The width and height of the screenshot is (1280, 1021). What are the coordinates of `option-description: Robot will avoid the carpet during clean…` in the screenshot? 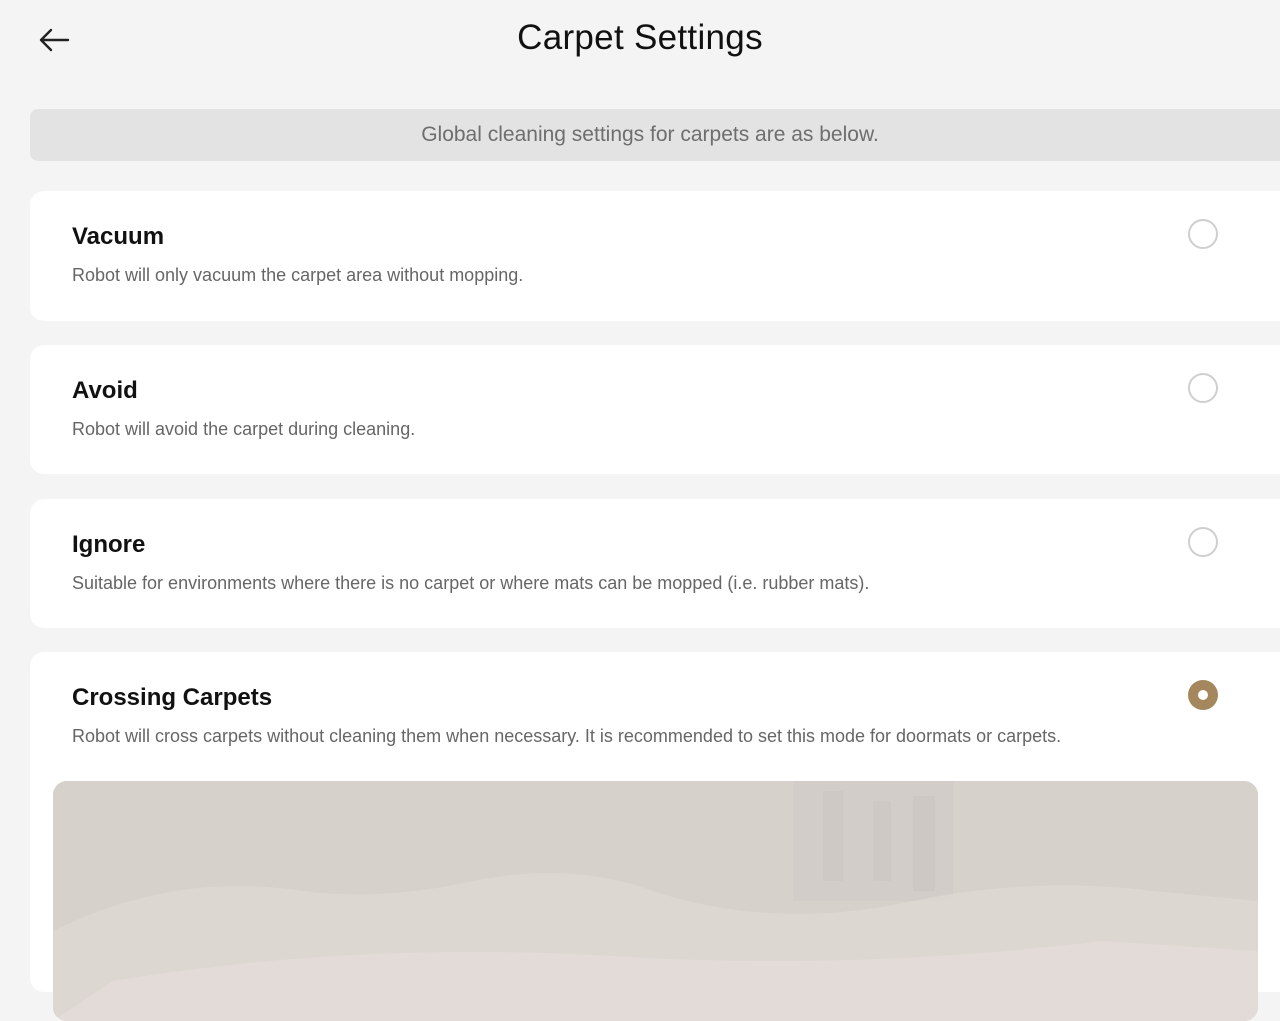 It's located at (244, 429).